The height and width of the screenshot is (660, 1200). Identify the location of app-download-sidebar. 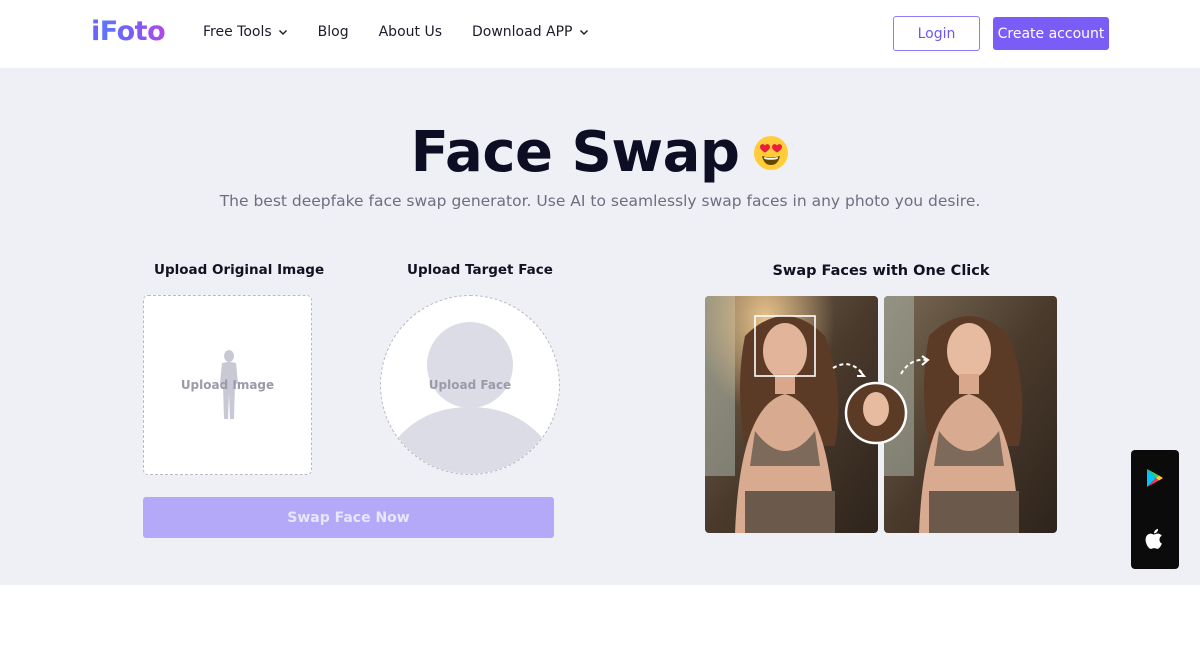
(1155, 509).